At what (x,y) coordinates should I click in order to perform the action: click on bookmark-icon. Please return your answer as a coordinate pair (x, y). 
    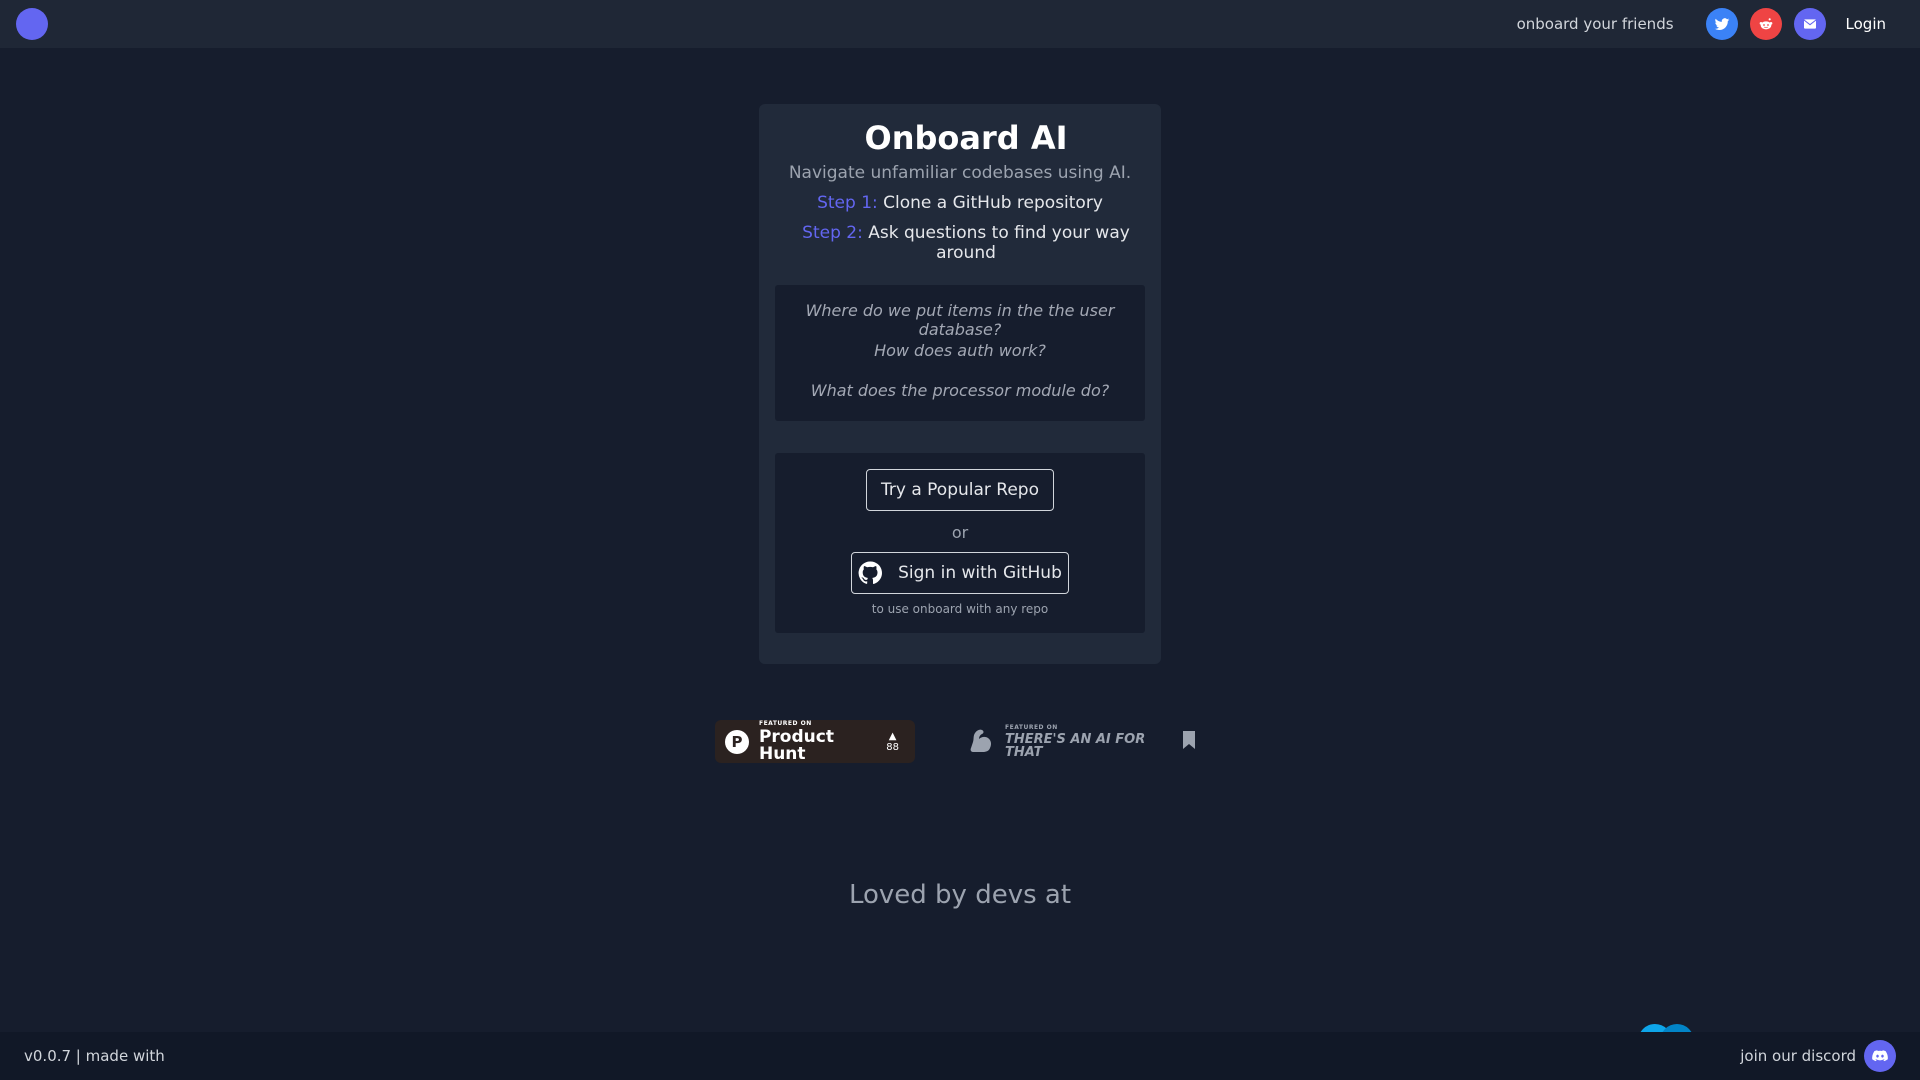
    Looking at the image, I should click on (1189, 742).